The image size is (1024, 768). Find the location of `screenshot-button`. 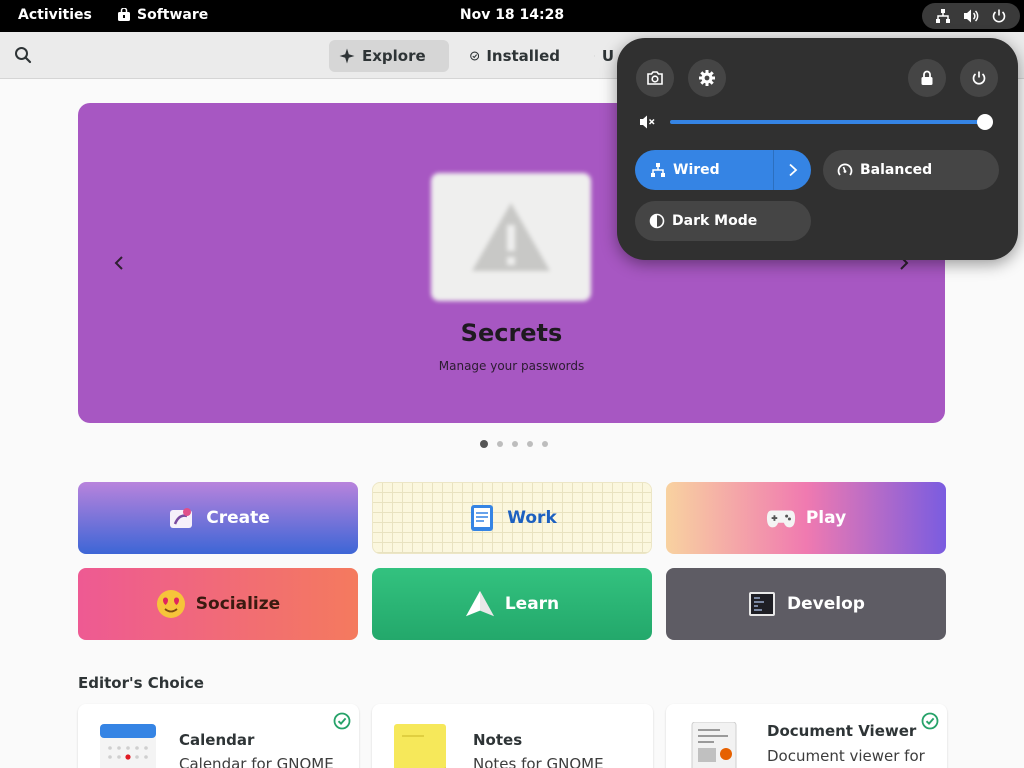

screenshot-button is located at coordinates (655, 78).